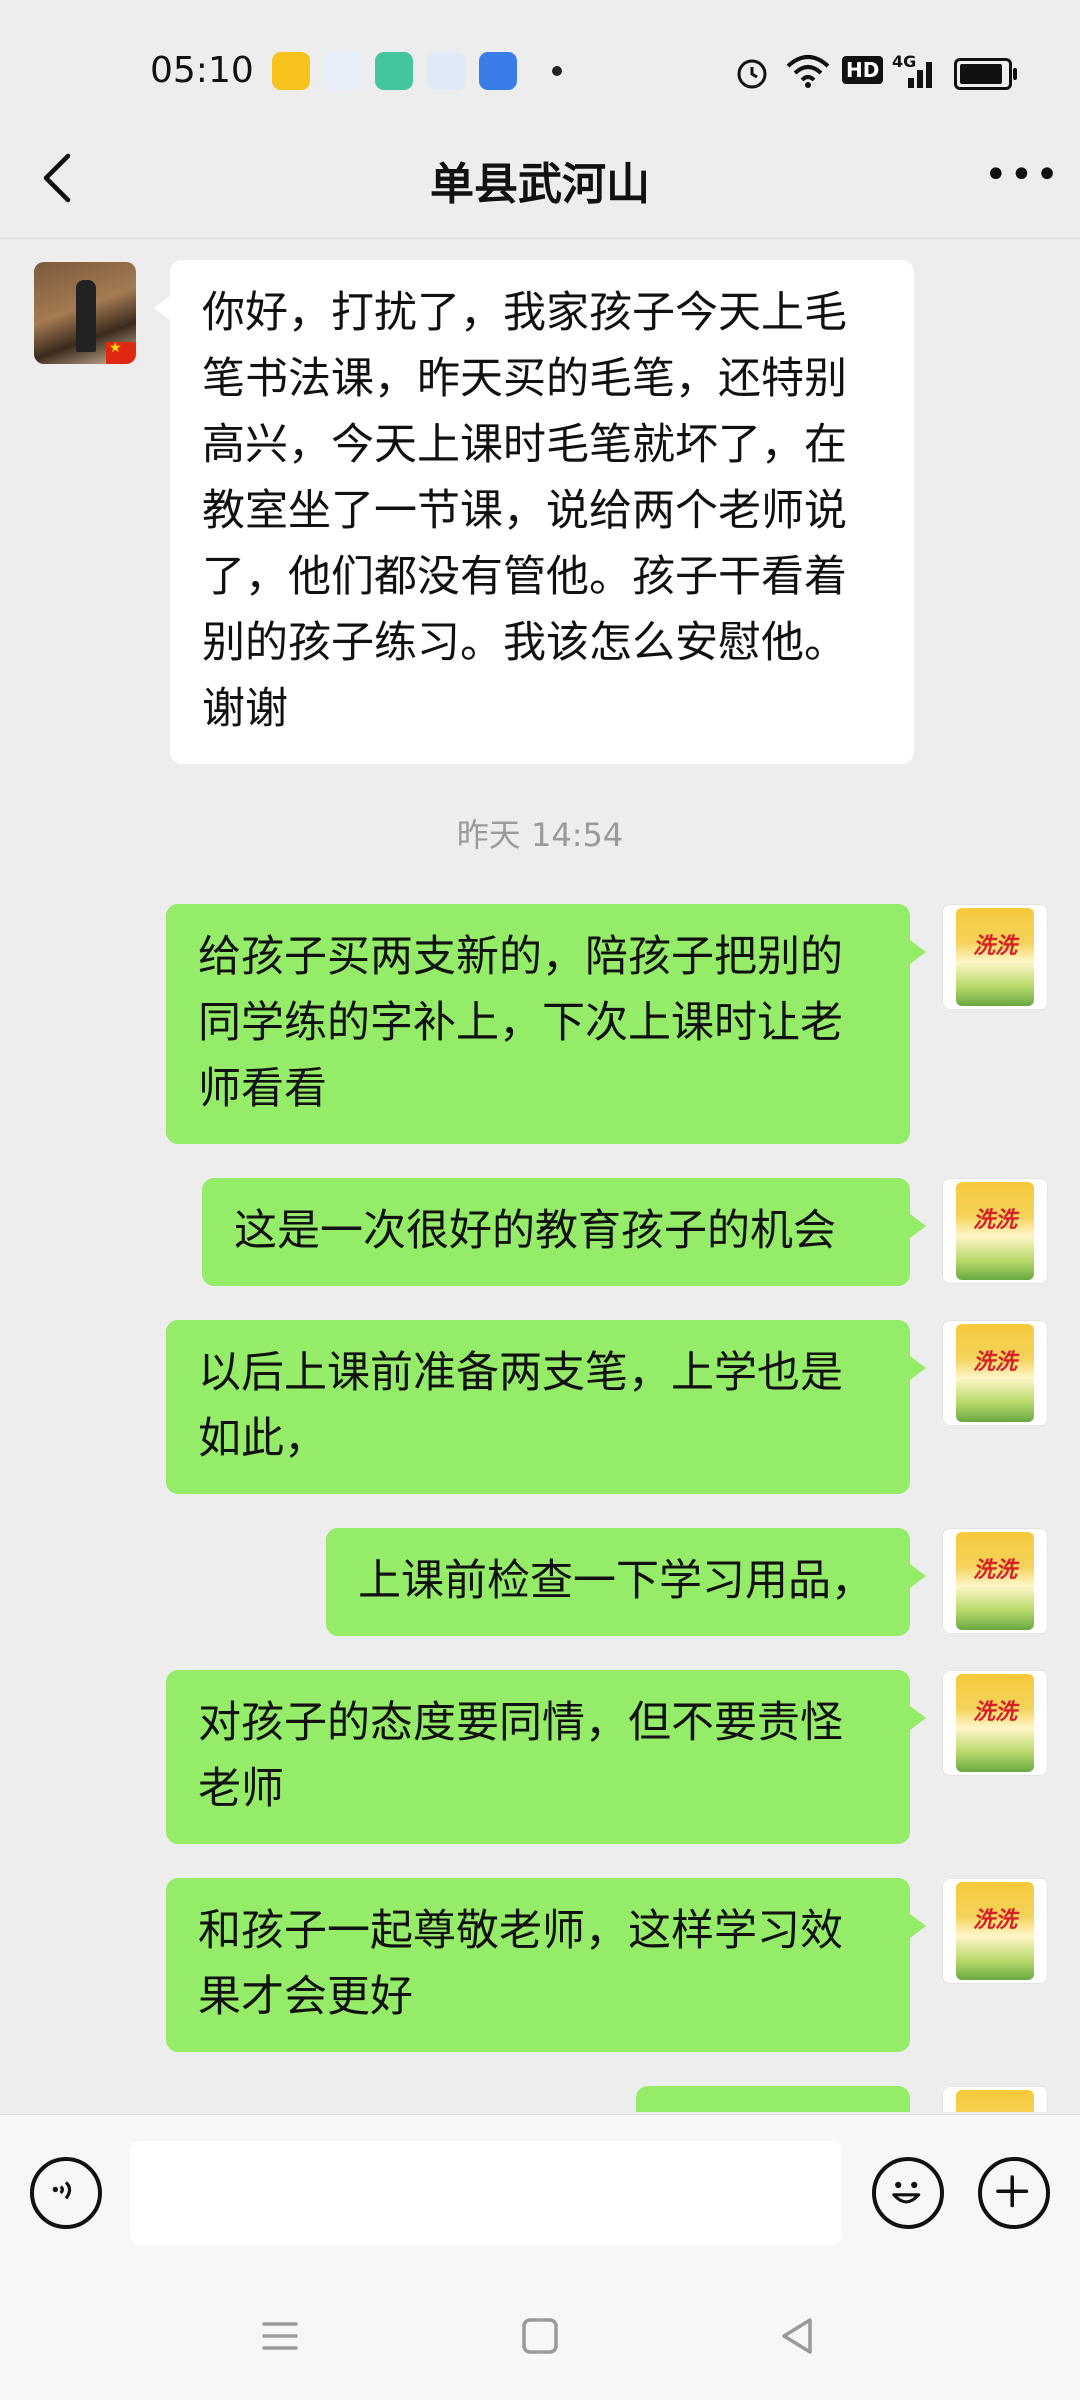 The height and width of the screenshot is (2400, 1080). Describe the element at coordinates (540, 184) in the screenshot. I see `chat-title: 单县武河山` at that location.